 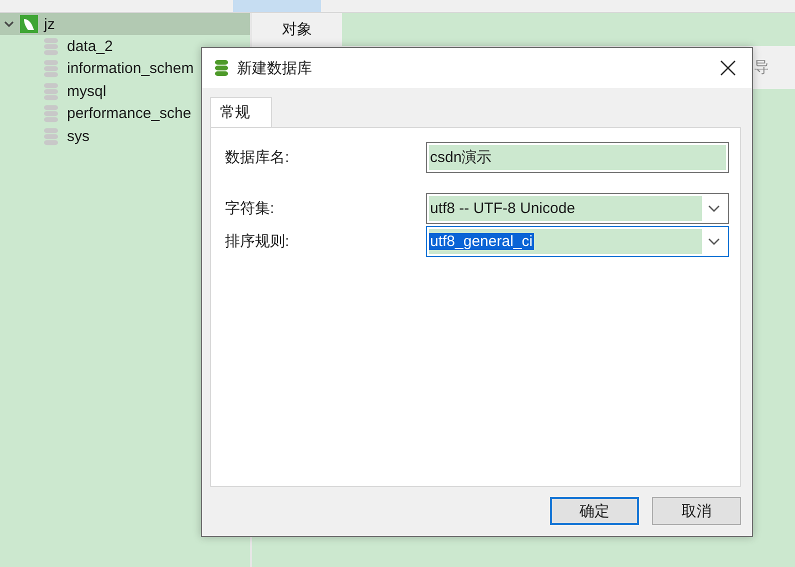 What do you see at coordinates (257, 157) in the screenshot?
I see `field-label: 数据库名:` at bounding box center [257, 157].